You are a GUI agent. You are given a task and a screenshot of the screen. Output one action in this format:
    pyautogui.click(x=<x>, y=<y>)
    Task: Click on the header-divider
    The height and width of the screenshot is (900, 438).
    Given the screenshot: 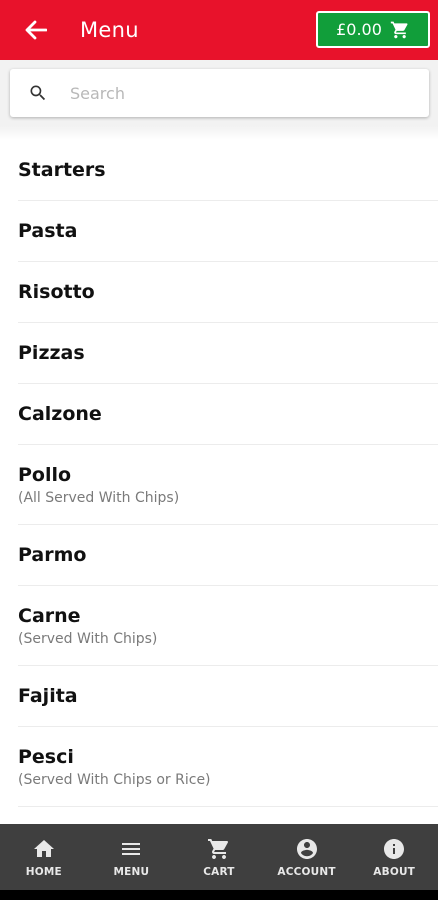 What is the action you would take?
    pyautogui.click(x=219, y=133)
    